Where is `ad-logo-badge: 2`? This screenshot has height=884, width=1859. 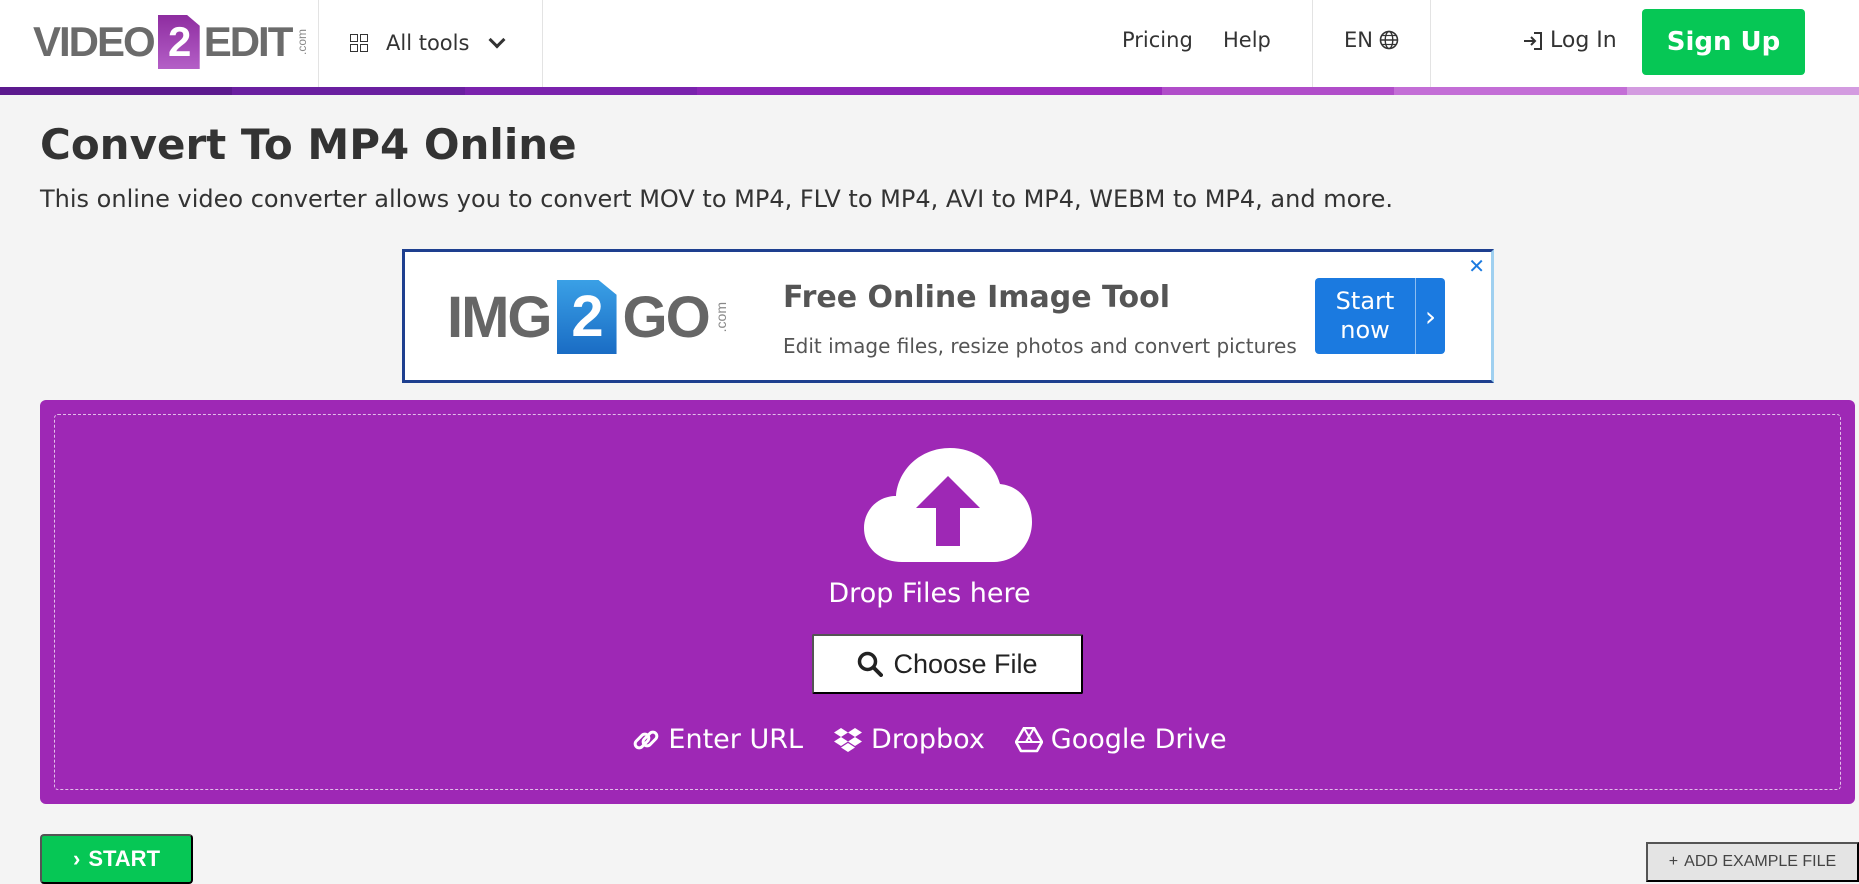 ad-logo-badge: 2 is located at coordinates (586, 317).